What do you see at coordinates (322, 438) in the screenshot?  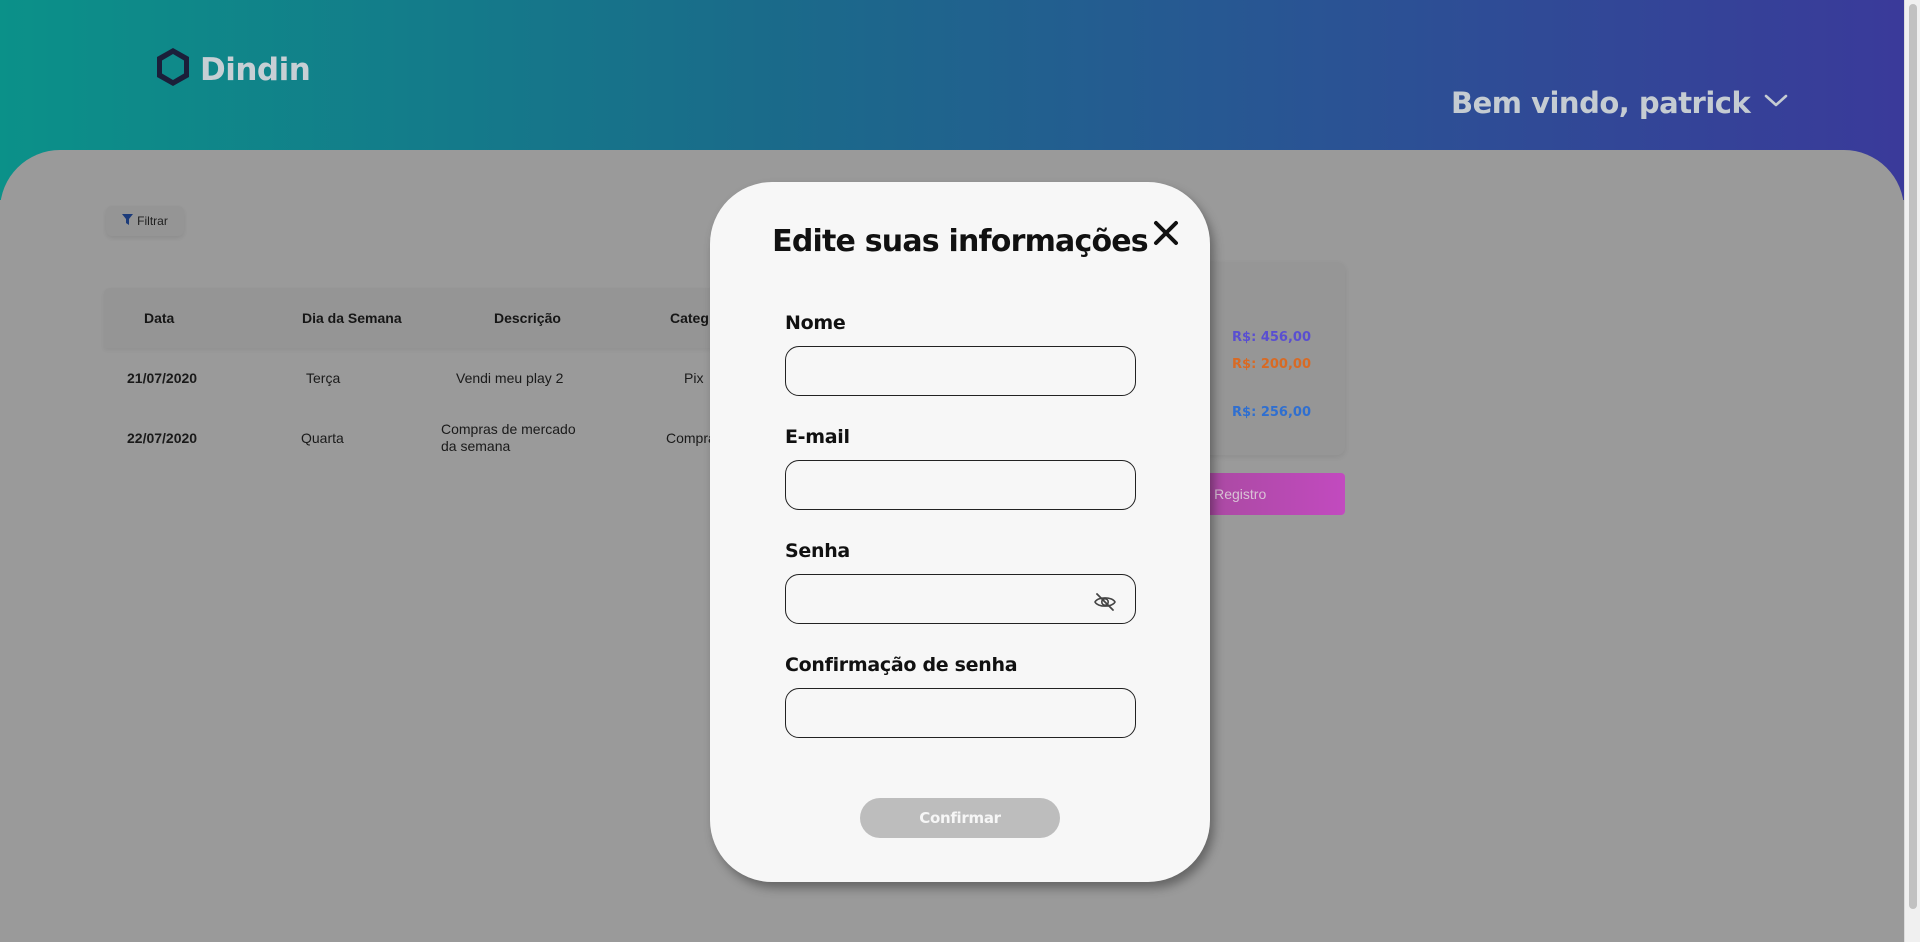 I see `row-weekday: Quarta` at bounding box center [322, 438].